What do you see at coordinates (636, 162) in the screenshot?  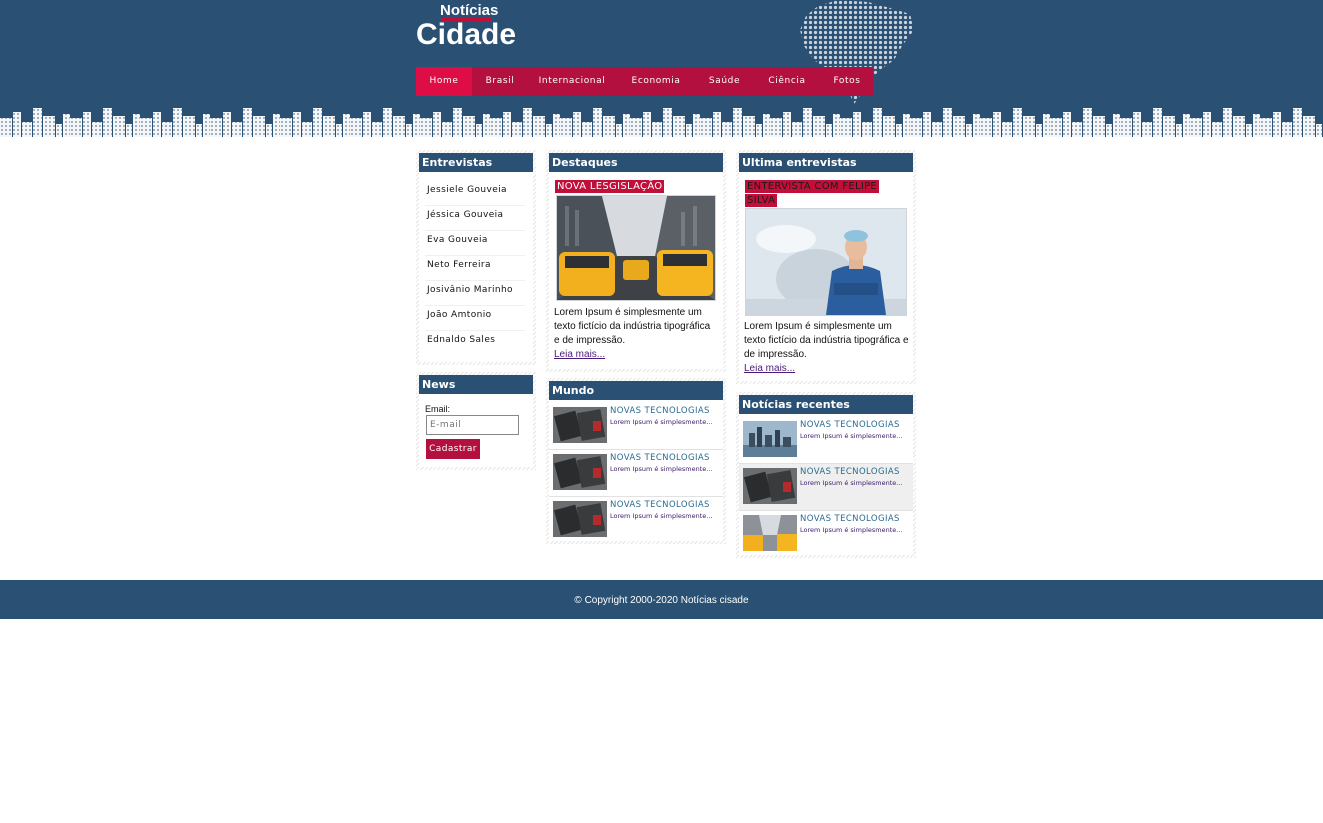 I see `destaques-title: Destaques` at bounding box center [636, 162].